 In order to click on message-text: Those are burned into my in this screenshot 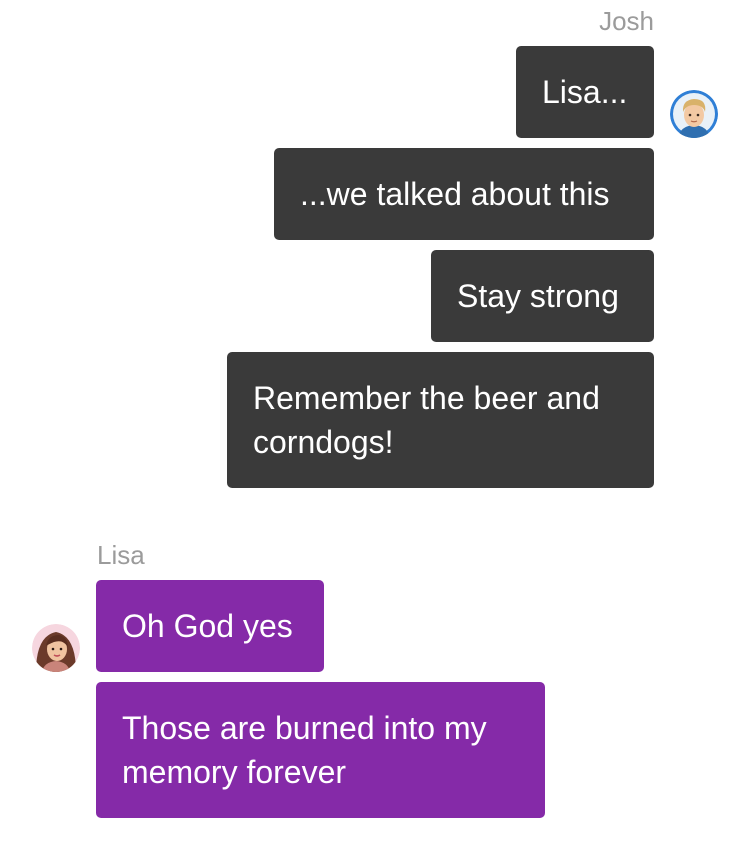, I will do `click(304, 728)`.